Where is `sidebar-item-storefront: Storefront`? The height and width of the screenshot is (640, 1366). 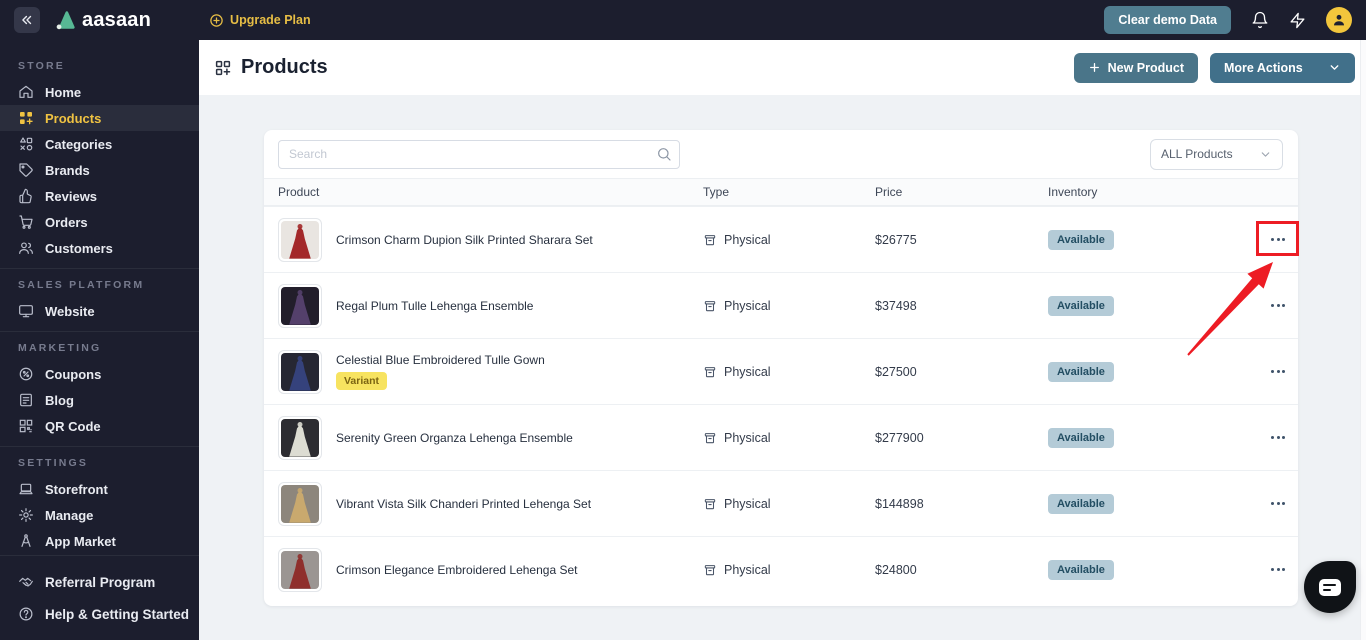
sidebar-item-storefront: Storefront is located at coordinates (99, 489).